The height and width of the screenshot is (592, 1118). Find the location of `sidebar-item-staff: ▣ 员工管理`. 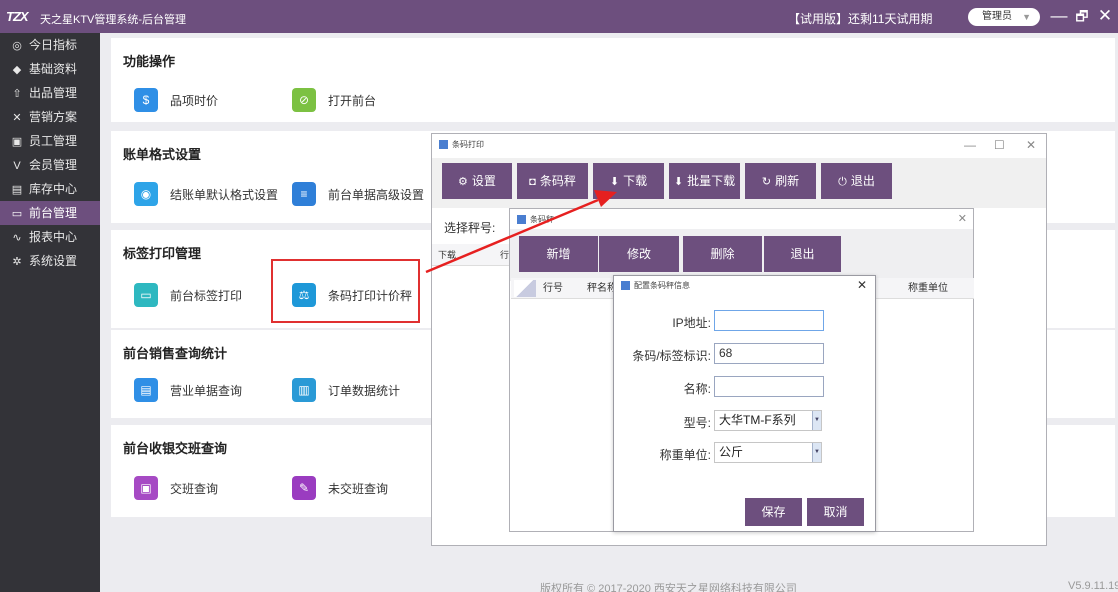

sidebar-item-staff: ▣ 员工管理 is located at coordinates (50, 141).